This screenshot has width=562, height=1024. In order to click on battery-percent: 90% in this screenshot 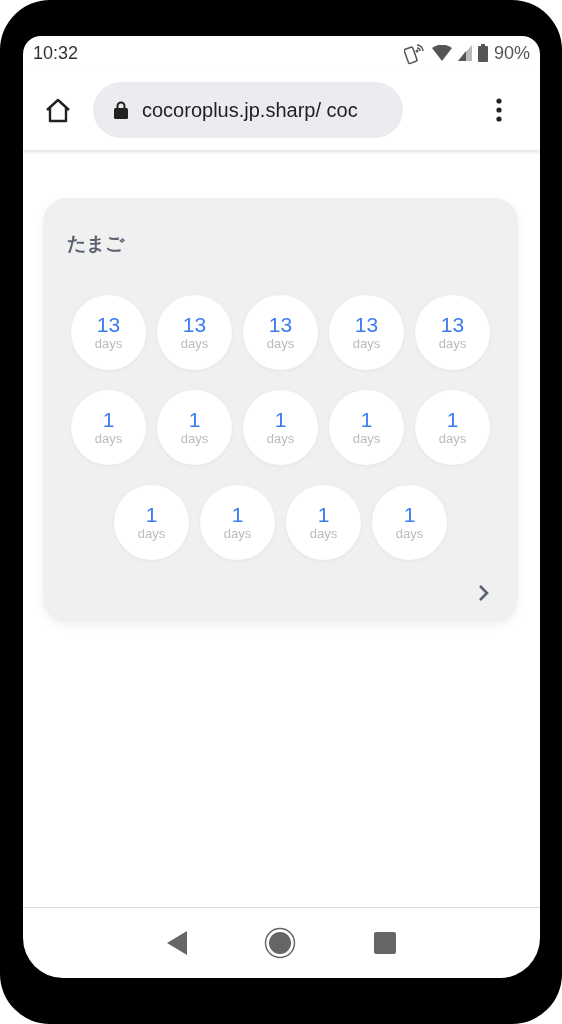, I will do `click(511, 53)`.